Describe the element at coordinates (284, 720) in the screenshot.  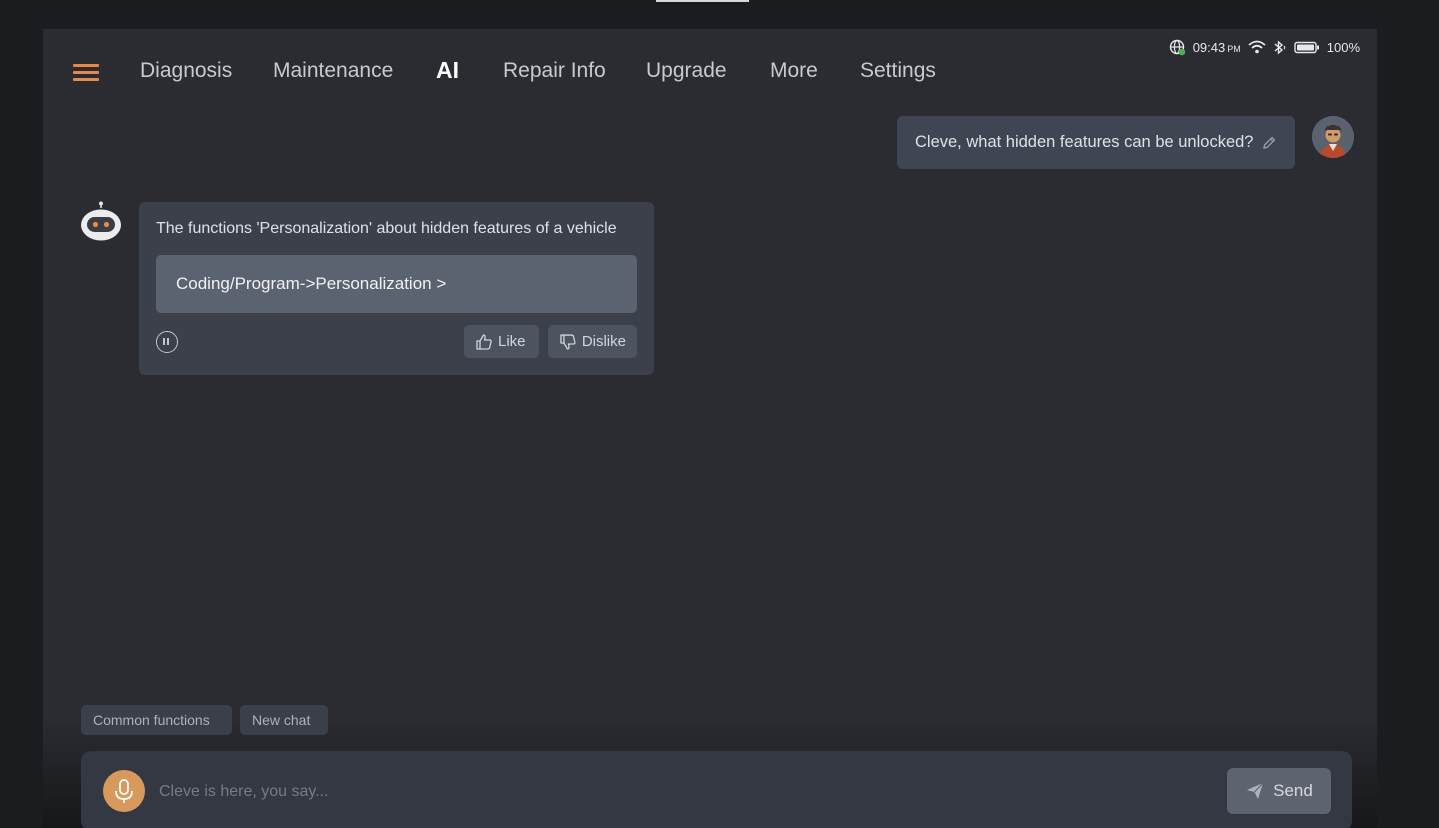
I see `new-chat-chip: New chat` at that location.